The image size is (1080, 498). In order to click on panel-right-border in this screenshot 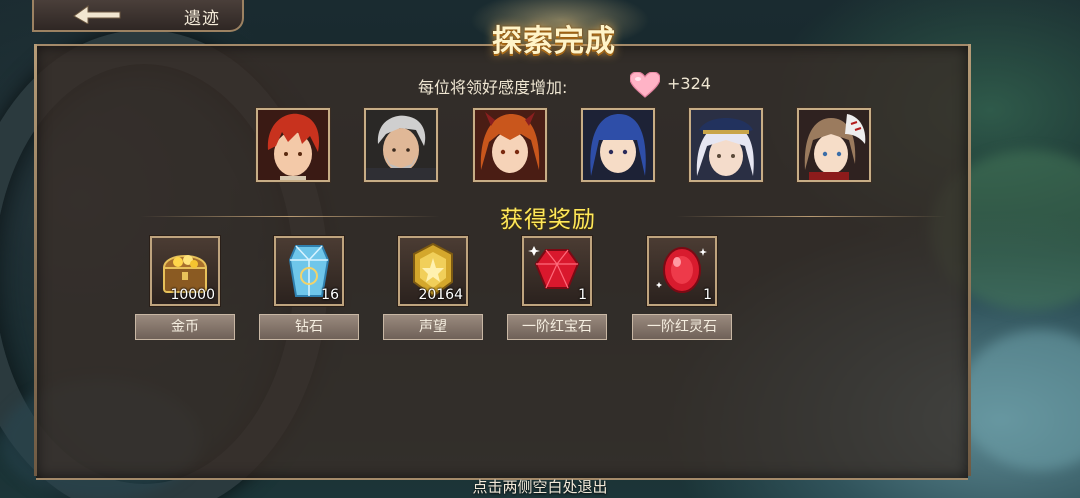, I will do `click(969, 260)`.